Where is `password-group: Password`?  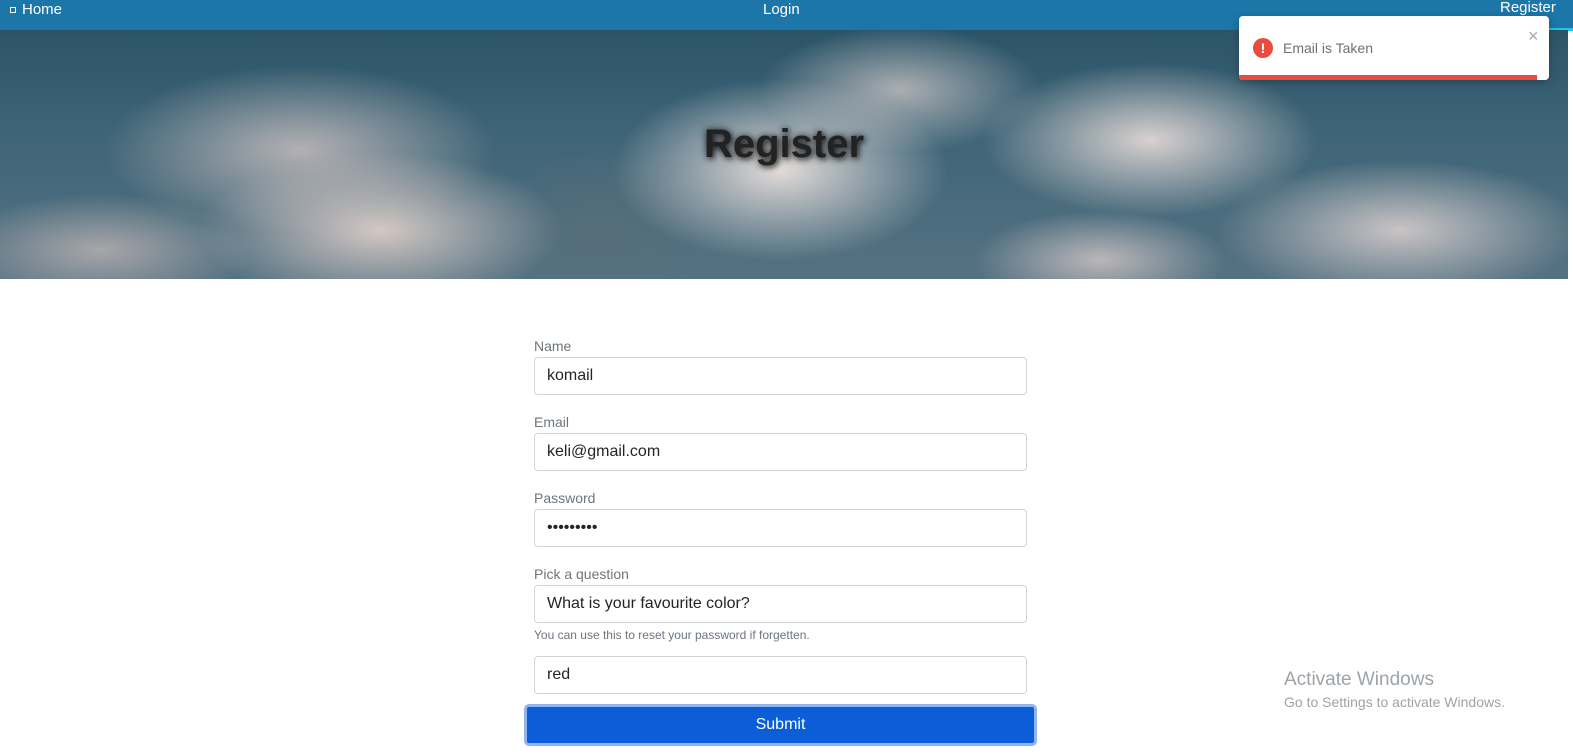 password-group: Password is located at coordinates (780, 518).